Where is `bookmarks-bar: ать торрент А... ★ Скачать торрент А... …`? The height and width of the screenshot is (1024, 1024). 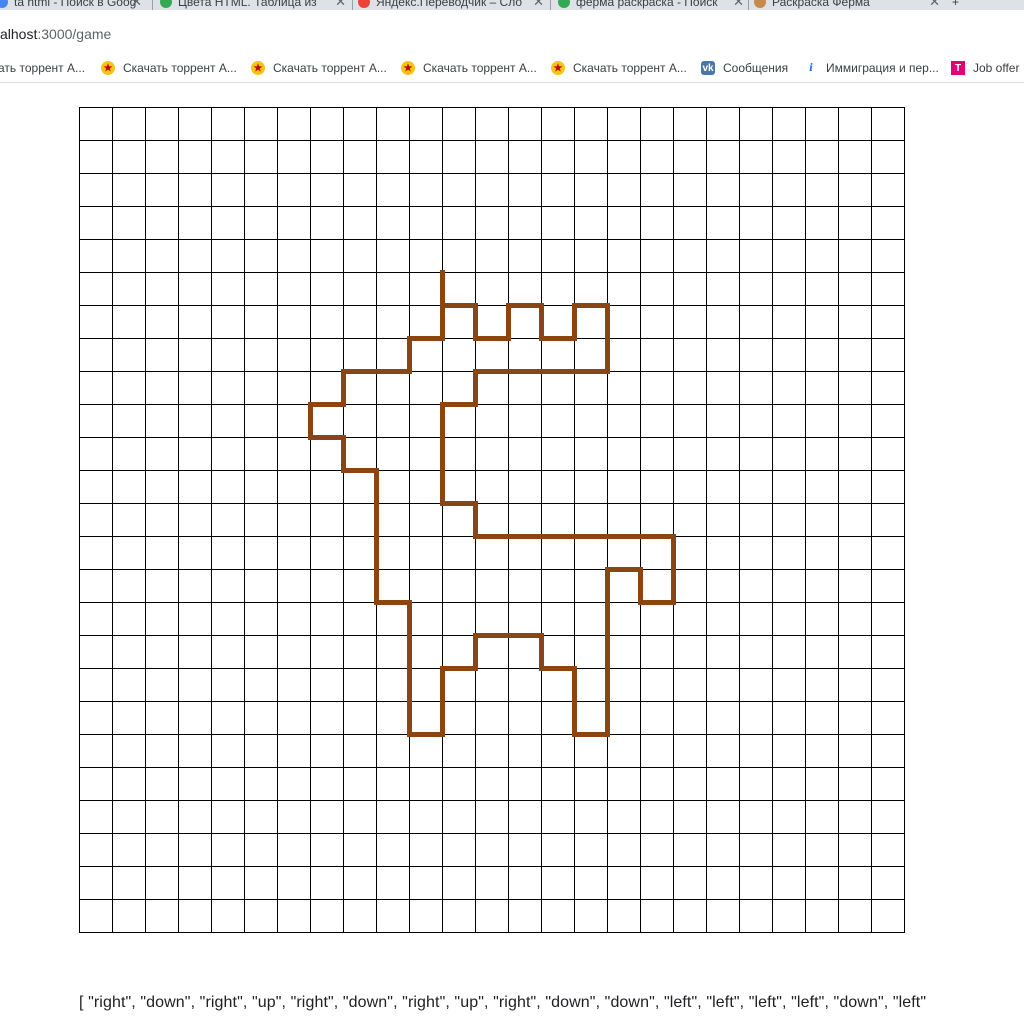
bookmarks-bar: ать торрент А... ★ Скачать торрент А... … is located at coordinates (512, 68).